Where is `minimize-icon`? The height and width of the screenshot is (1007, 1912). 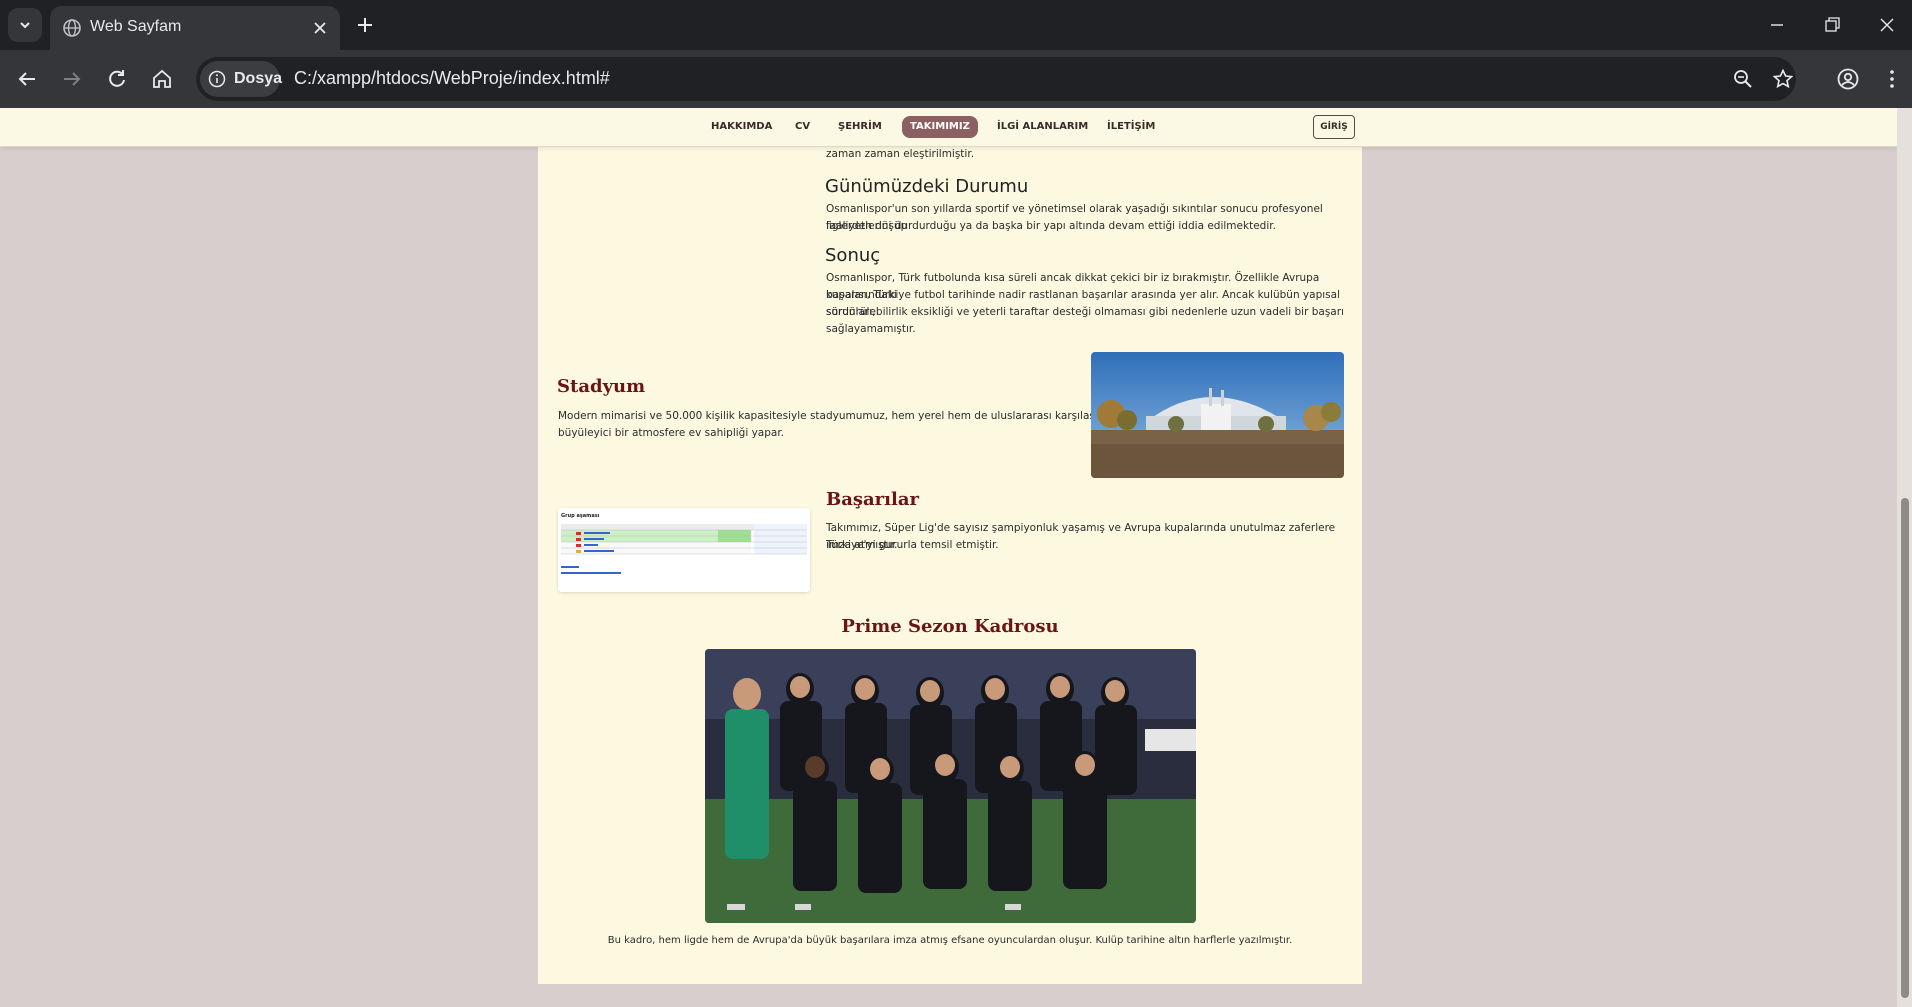
minimize-icon is located at coordinates (1777, 25).